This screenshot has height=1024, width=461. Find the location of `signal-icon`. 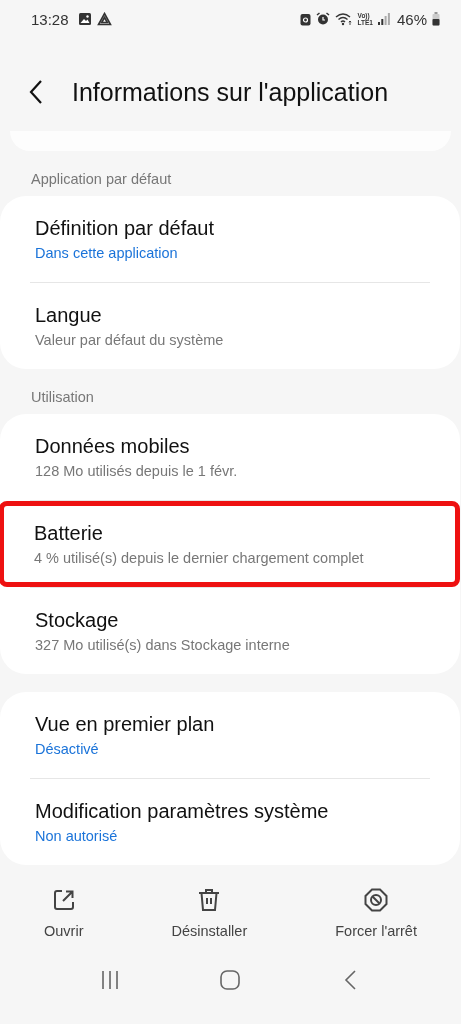

signal-icon is located at coordinates (383, 19).